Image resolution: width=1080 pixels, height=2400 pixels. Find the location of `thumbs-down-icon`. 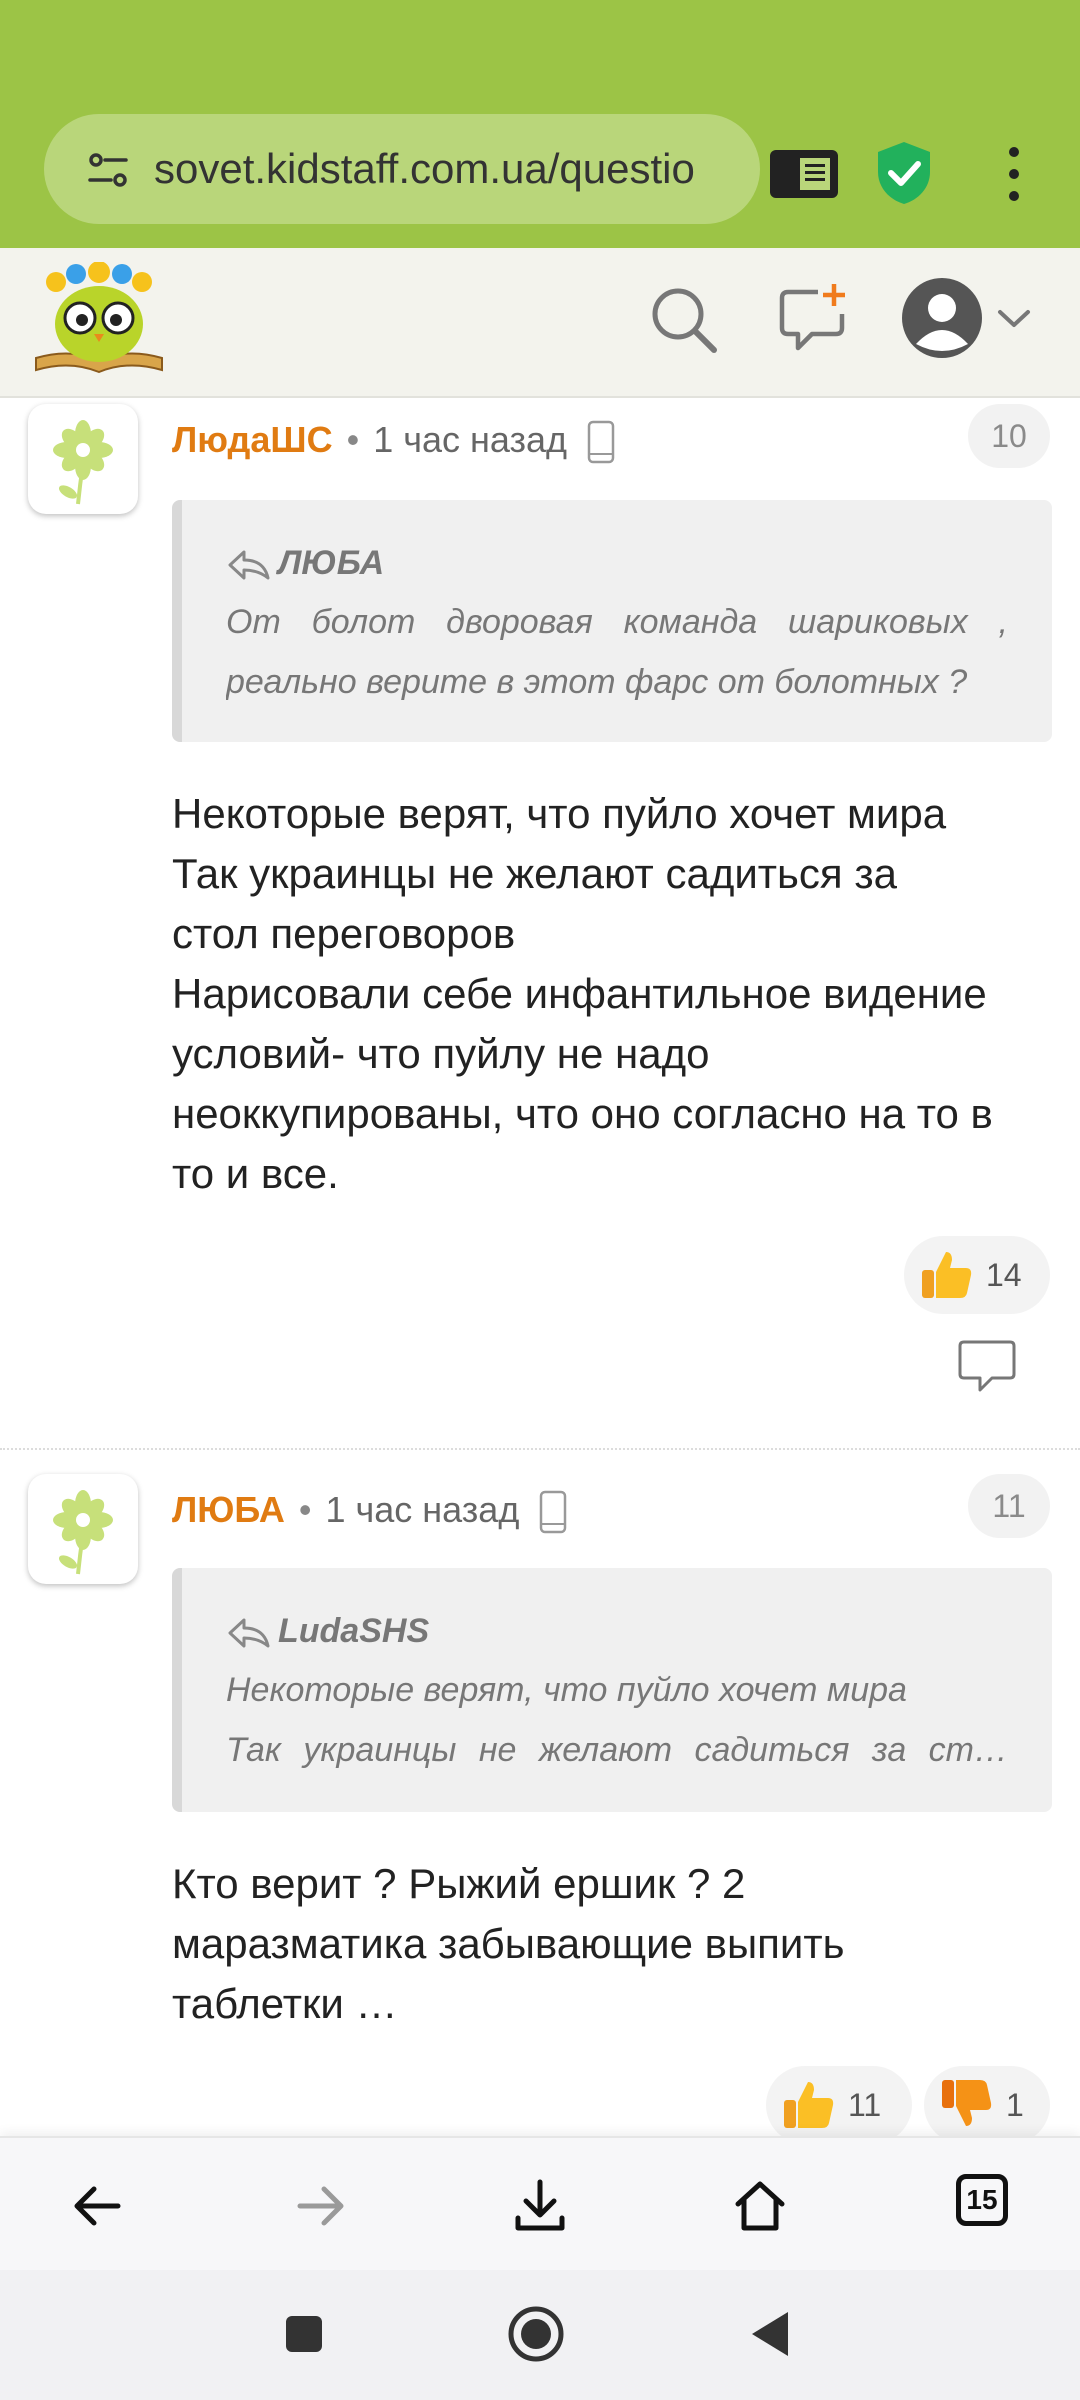

thumbs-down-icon is located at coordinates (967, 2103).